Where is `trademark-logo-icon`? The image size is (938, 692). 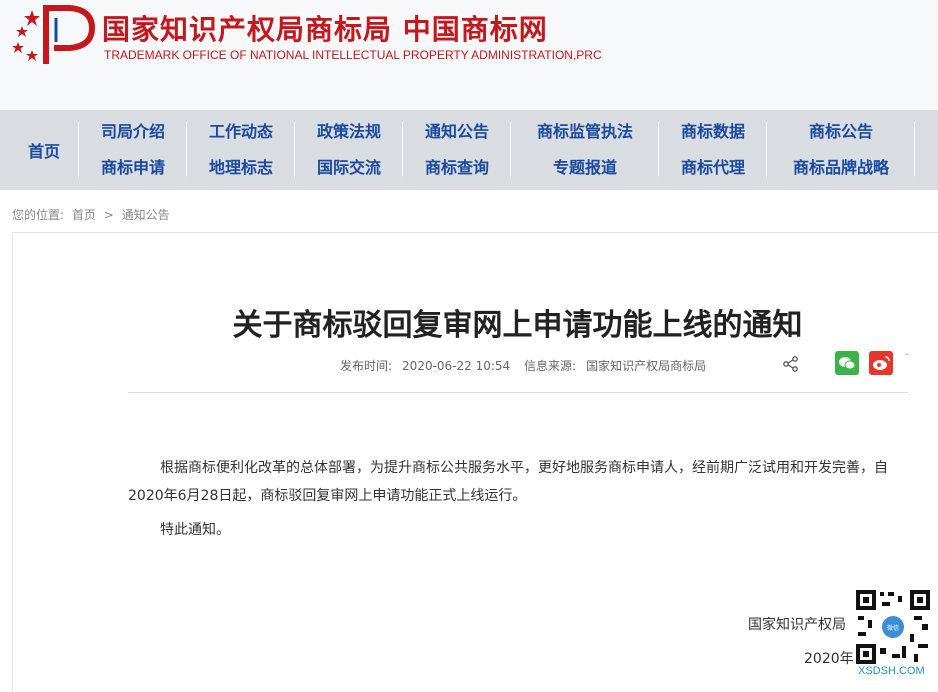 trademark-logo-icon is located at coordinates (54, 35).